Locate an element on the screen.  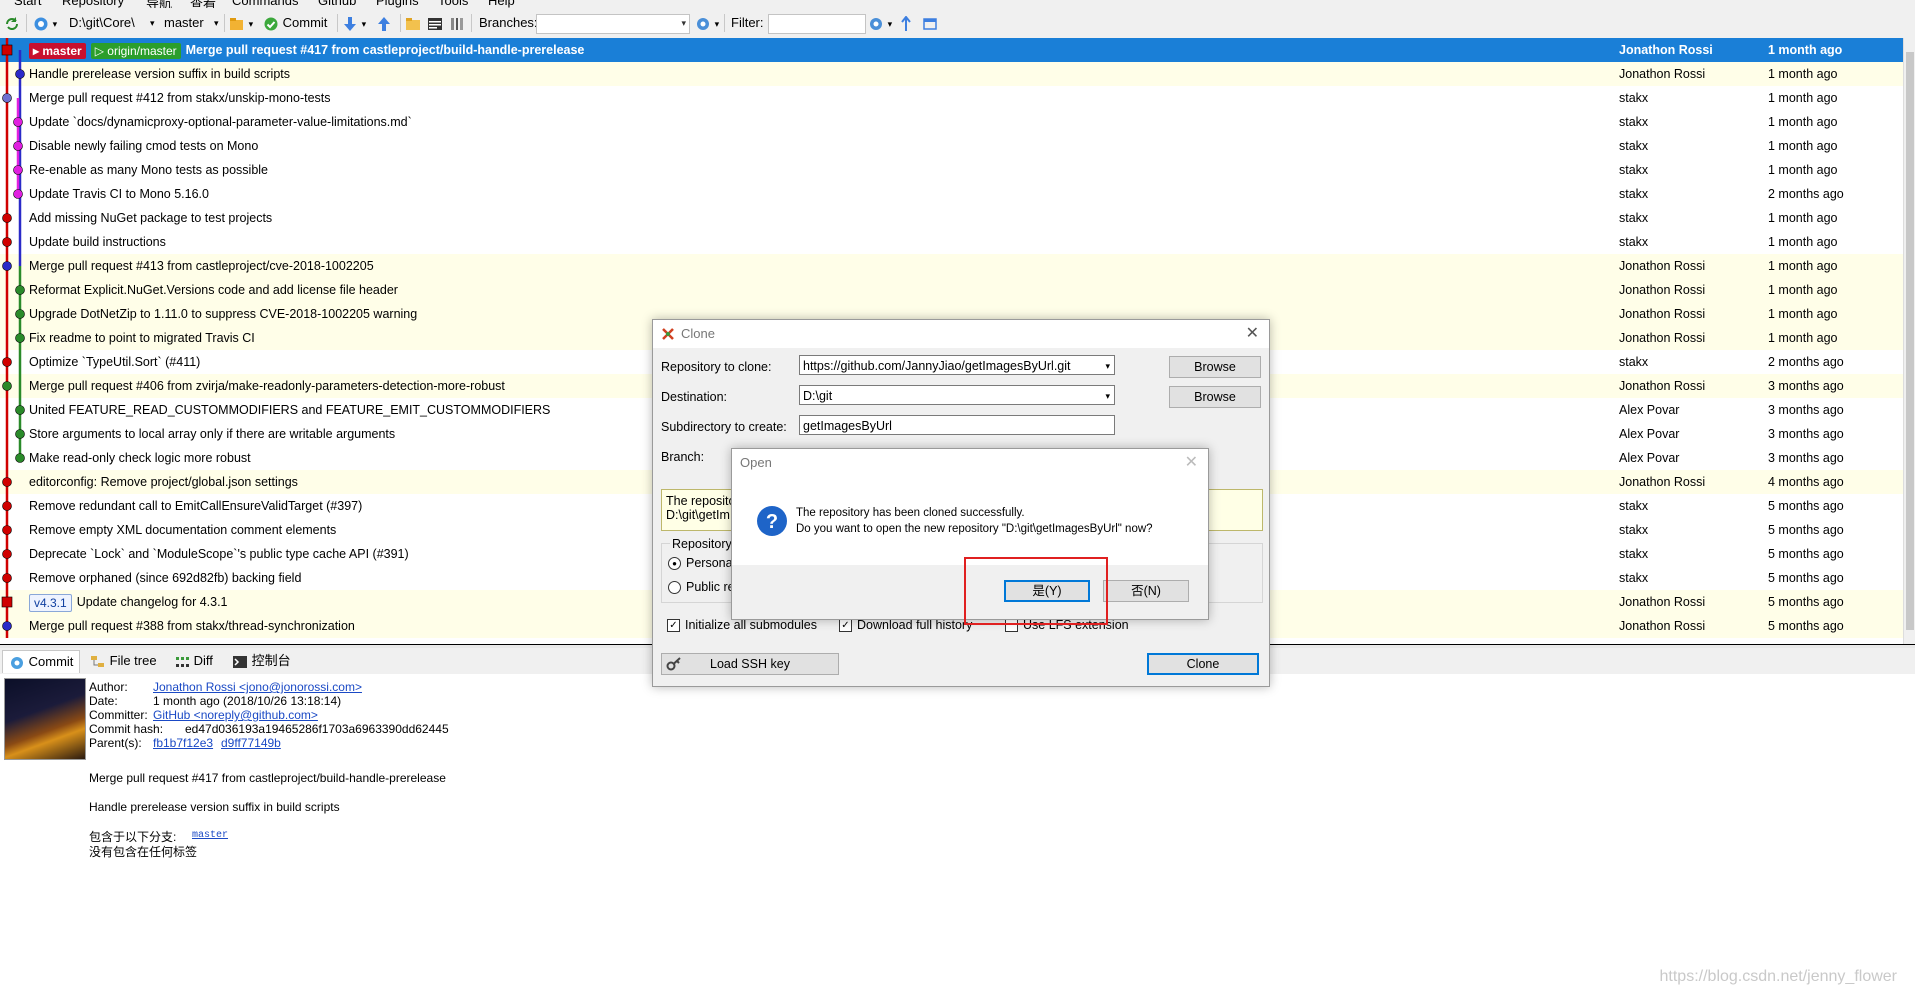
commit-message-text: Update changelog for 4.3.1 is located at coordinates (152, 602).